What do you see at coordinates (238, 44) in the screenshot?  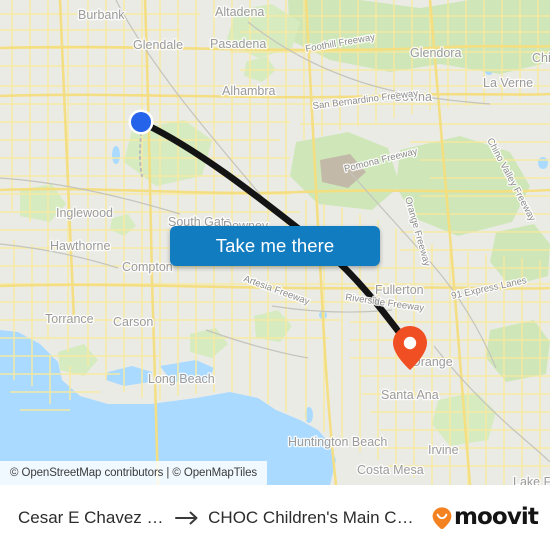 I see `map-city-label: Pasadena` at bounding box center [238, 44].